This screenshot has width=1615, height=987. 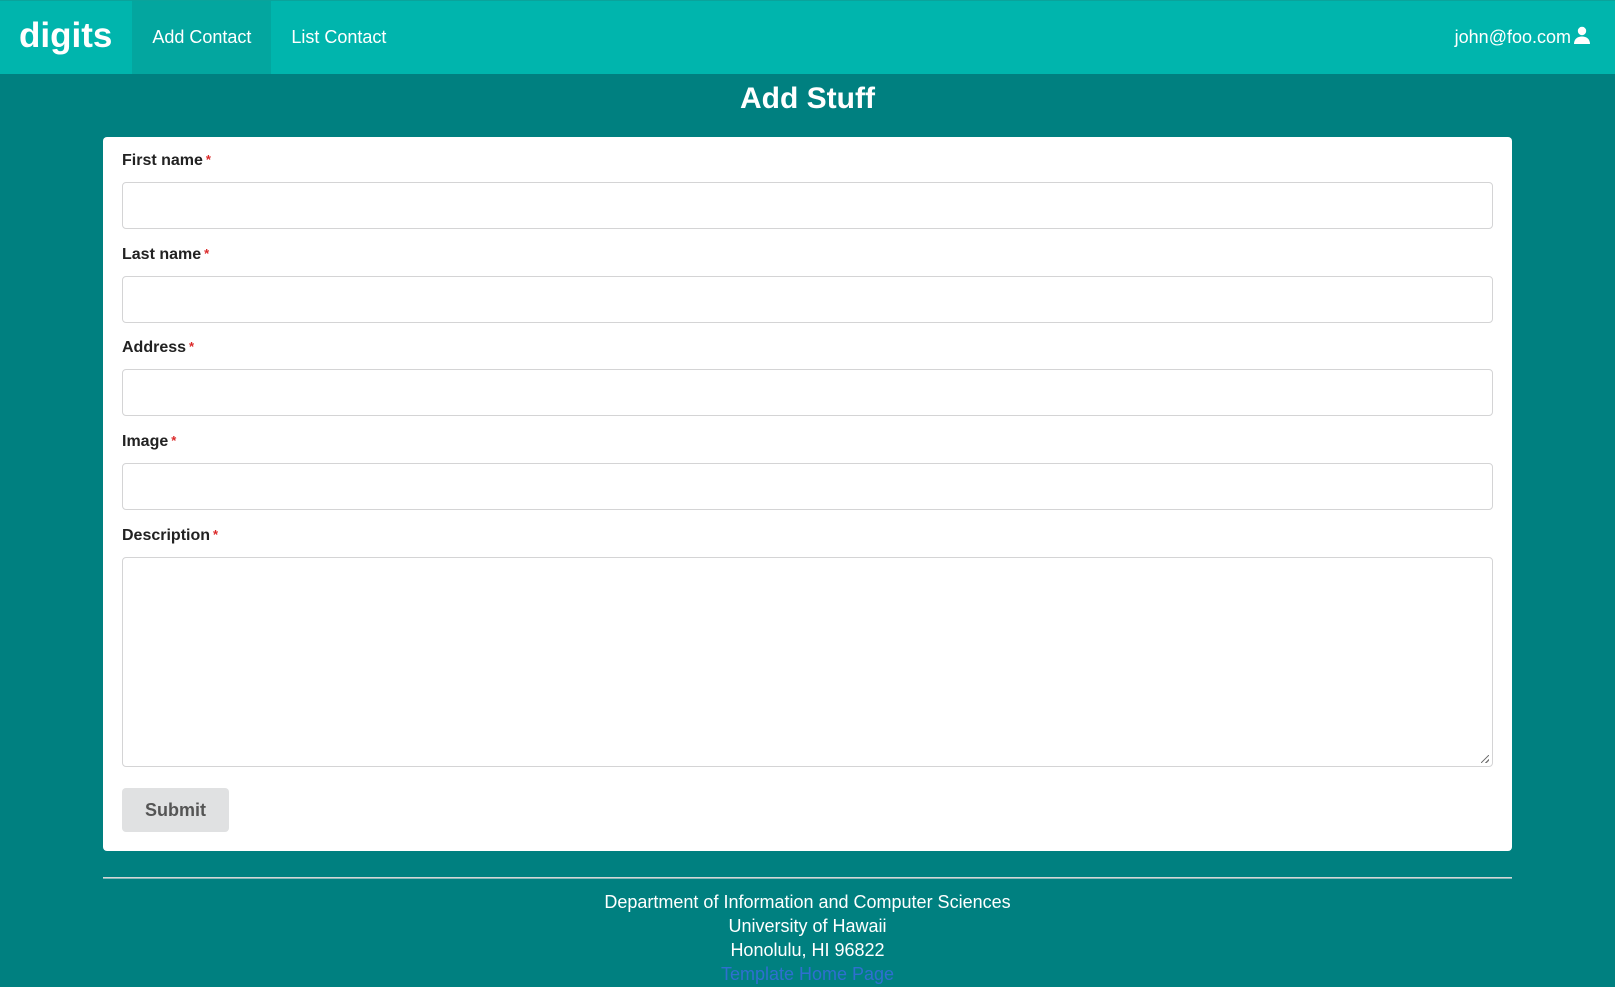 I want to click on first-name-field: First name *, so click(x=807, y=190).